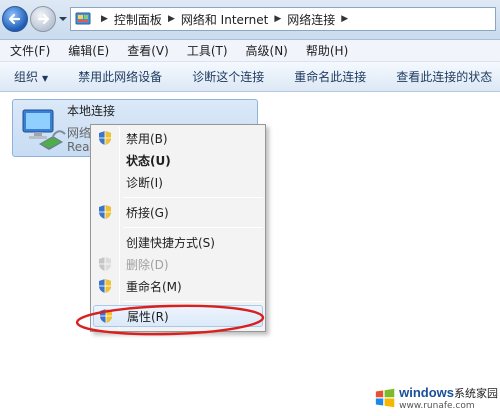  I want to click on watermark: windows系统家园 www.runafe.com, so click(436, 398).